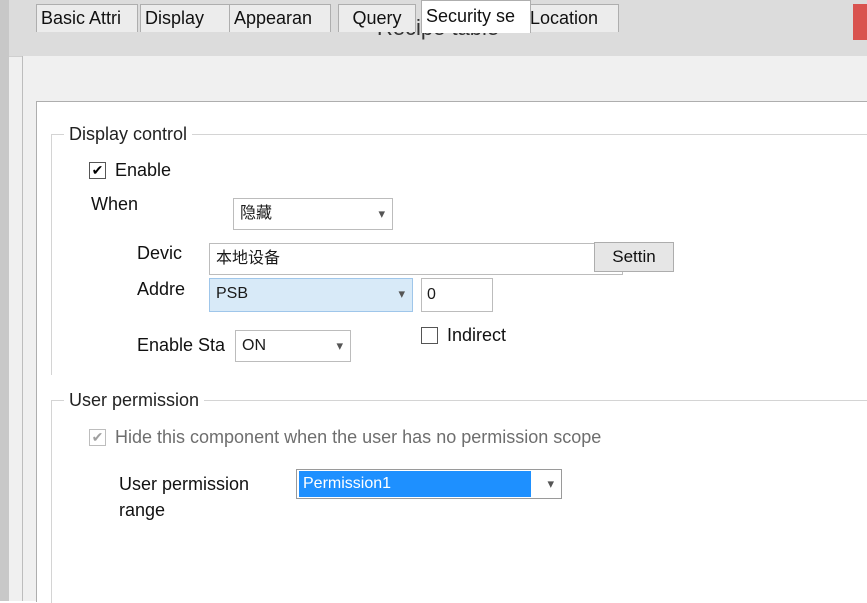  What do you see at coordinates (4, 300) in the screenshot?
I see `window-left-border` at bounding box center [4, 300].